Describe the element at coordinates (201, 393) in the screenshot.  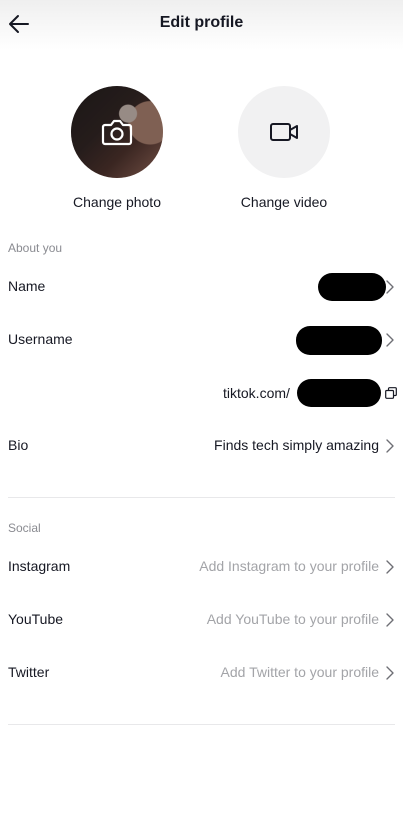
I see `profile-link-row: tiktok.com/` at that location.